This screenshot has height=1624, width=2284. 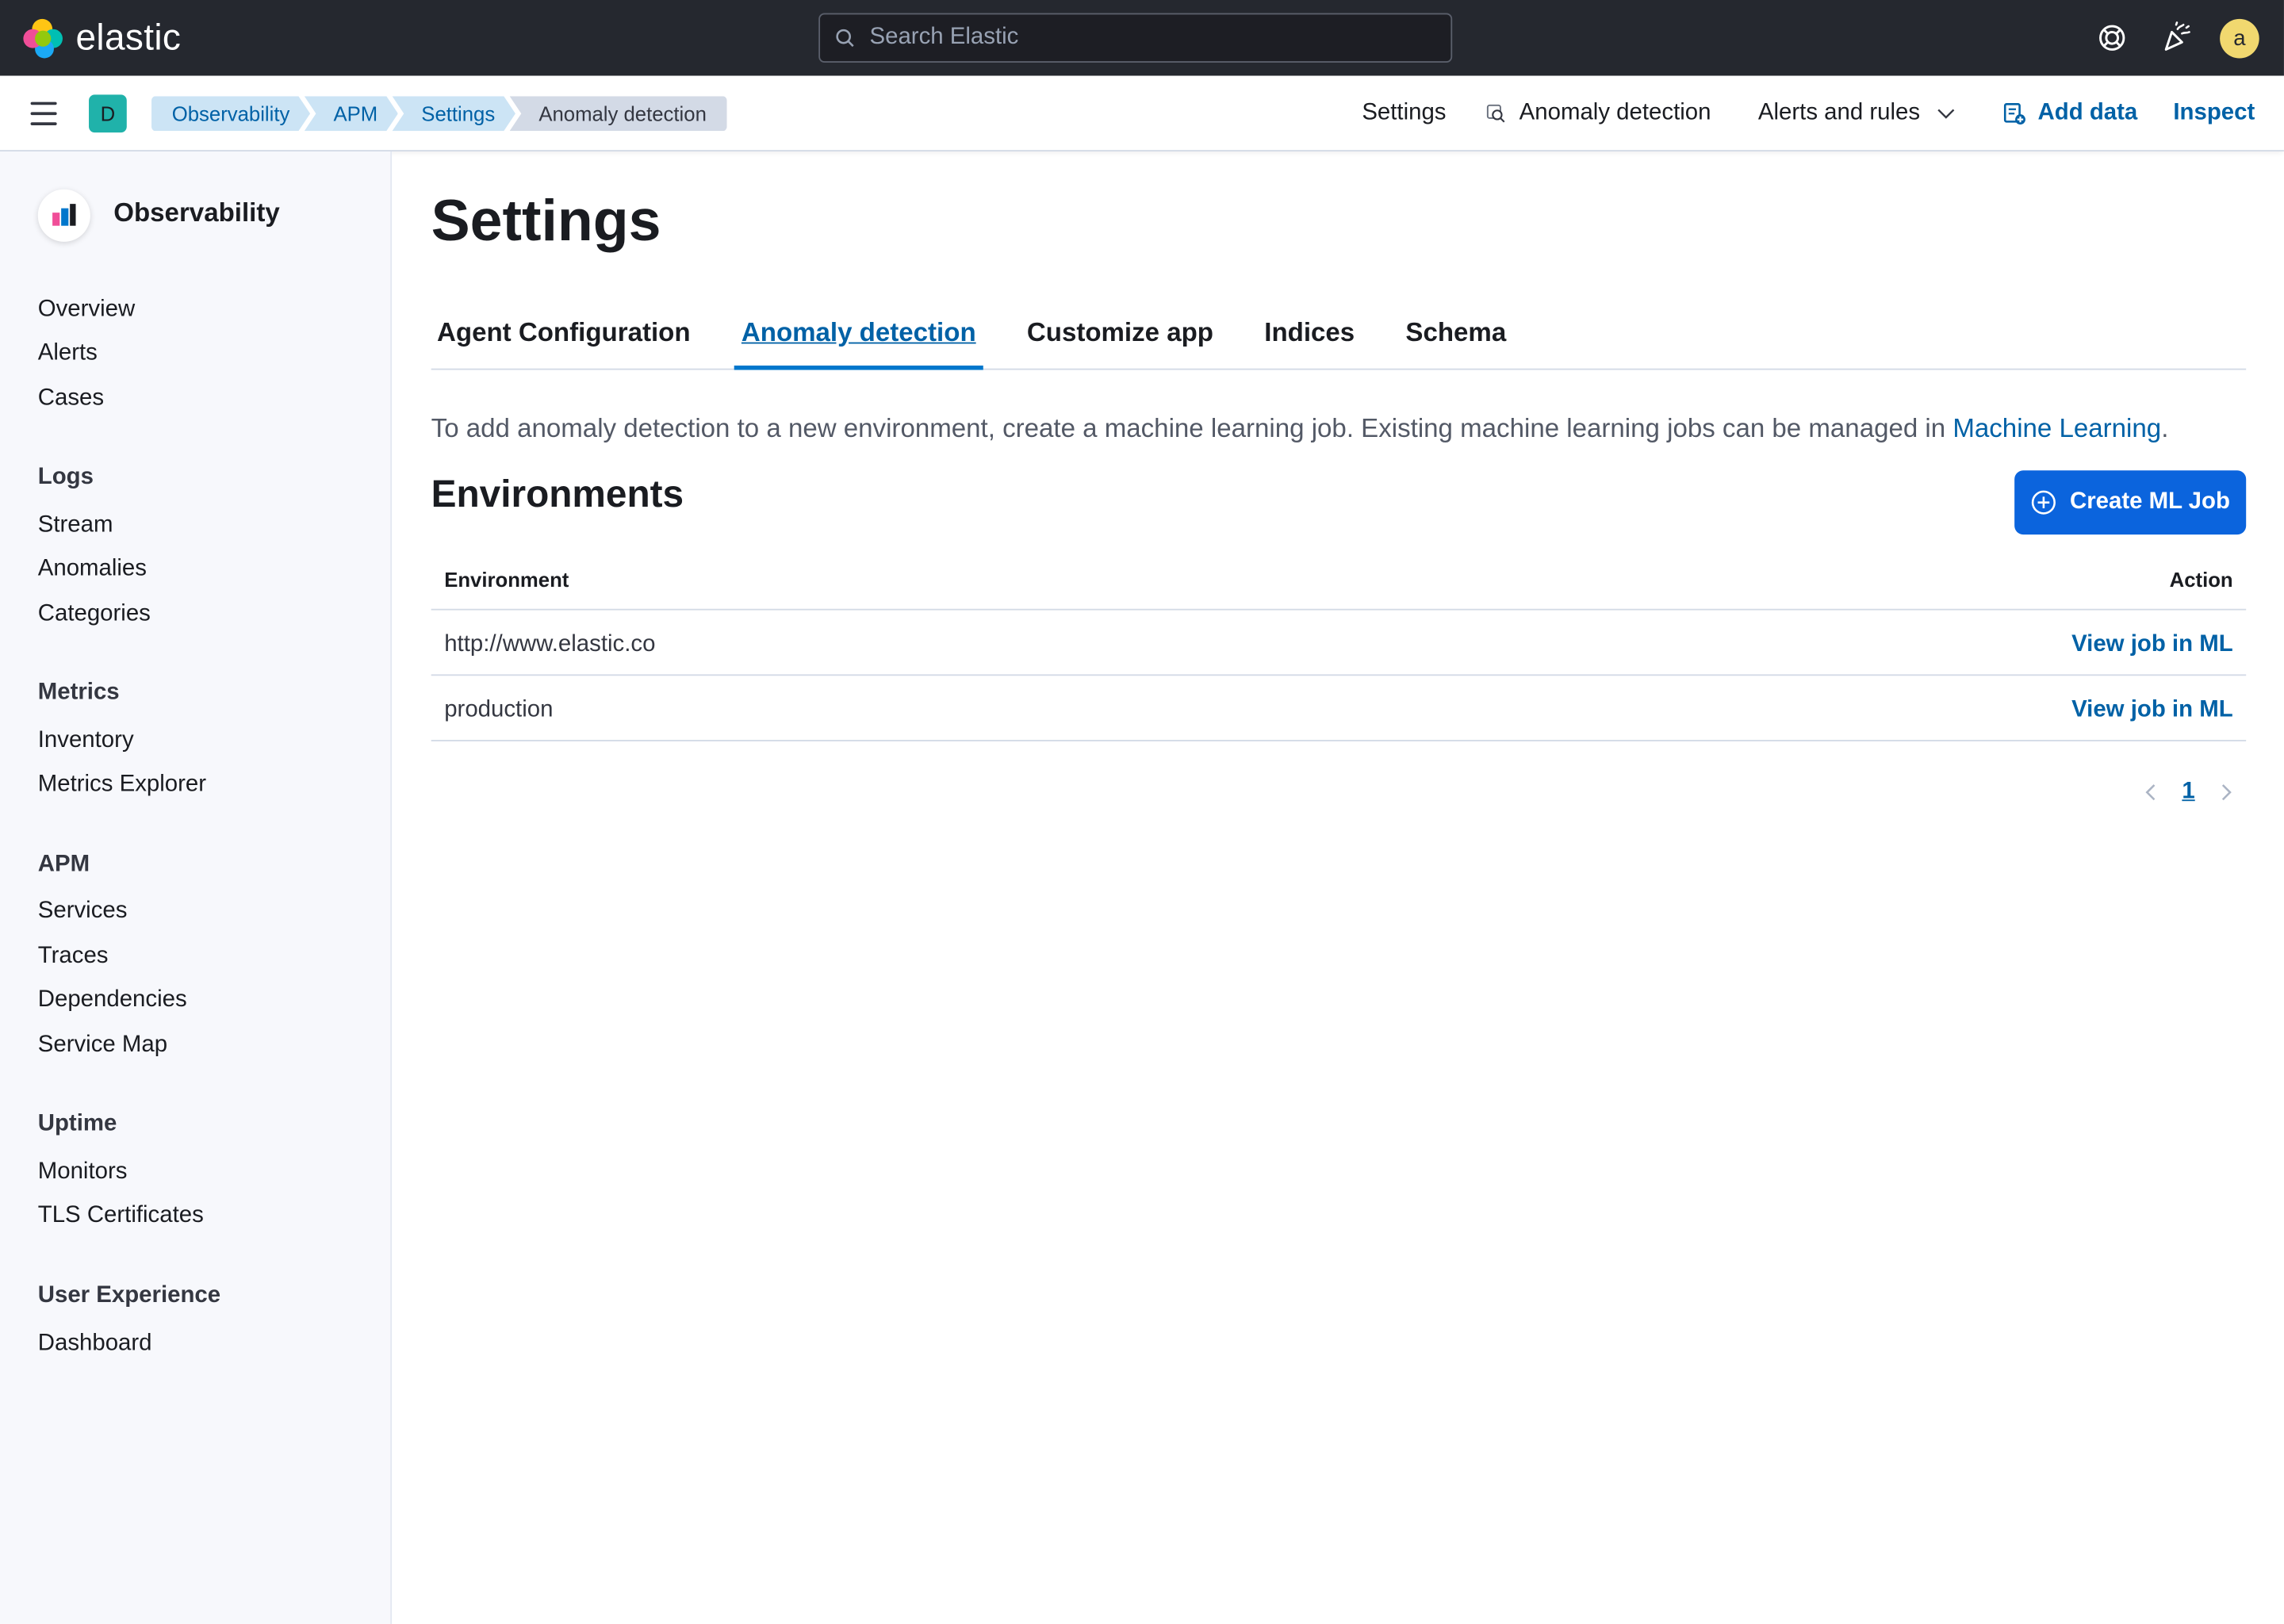 I want to click on alerts-and-rules-menu: Alerts and rules, so click(x=1857, y=114).